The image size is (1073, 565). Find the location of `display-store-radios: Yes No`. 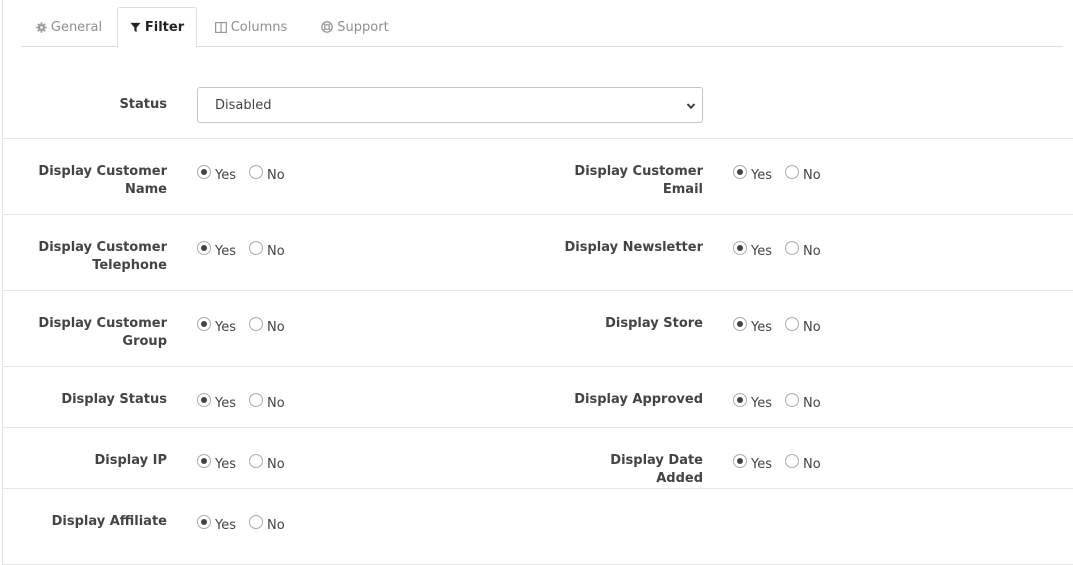

display-store-radios: Yes No is located at coordinates (777, 326).